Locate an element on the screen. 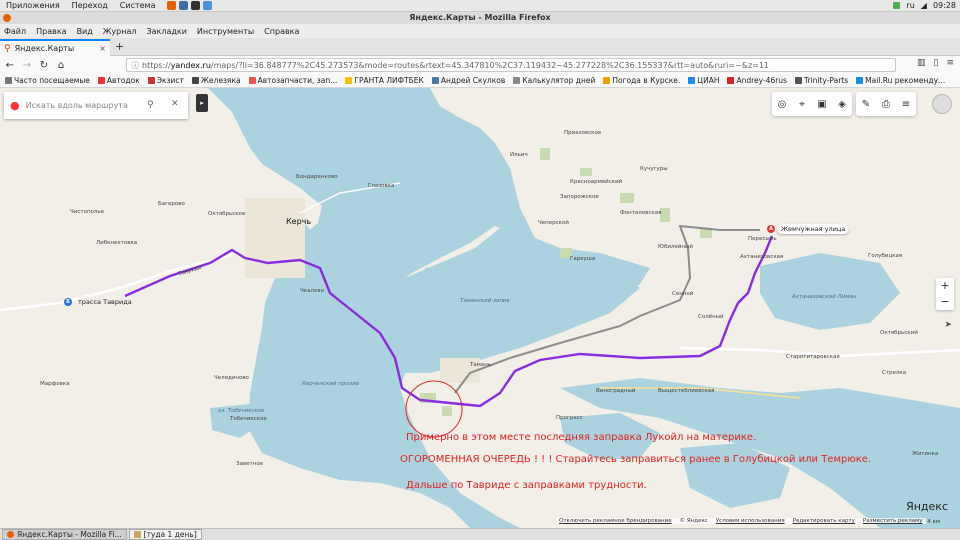 Image resolution: width=960 pixels, height=540 pixels. bookmark-item: ЦИАН is located at coordinates (703, 80).